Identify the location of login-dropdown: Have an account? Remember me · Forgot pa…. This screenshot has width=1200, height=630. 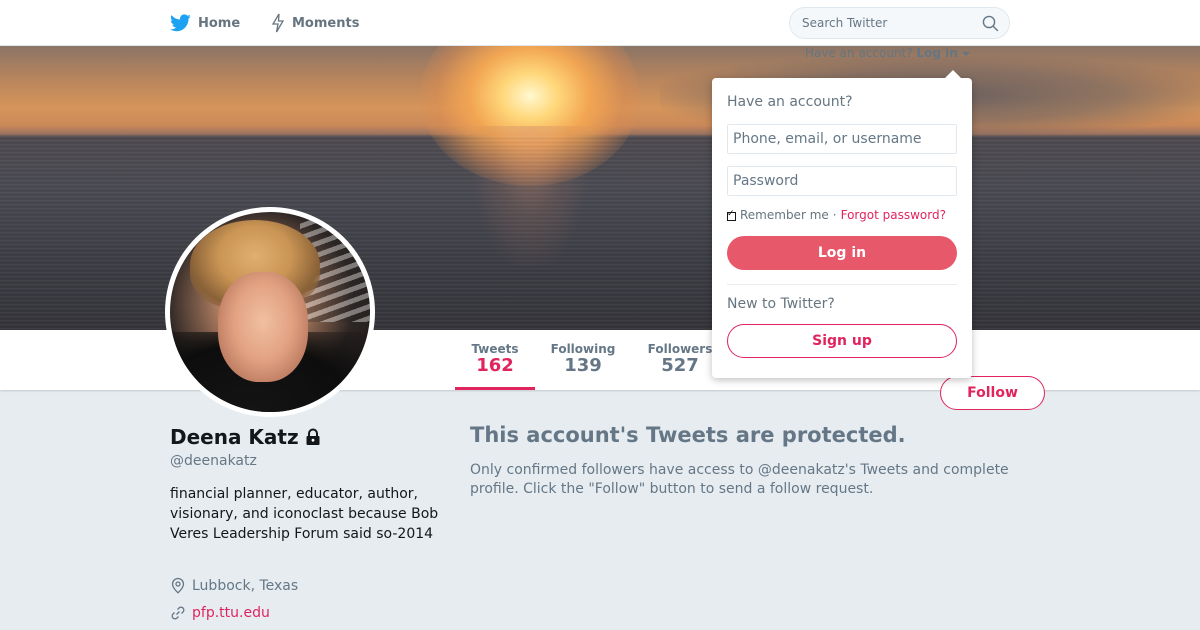
(842, 224).